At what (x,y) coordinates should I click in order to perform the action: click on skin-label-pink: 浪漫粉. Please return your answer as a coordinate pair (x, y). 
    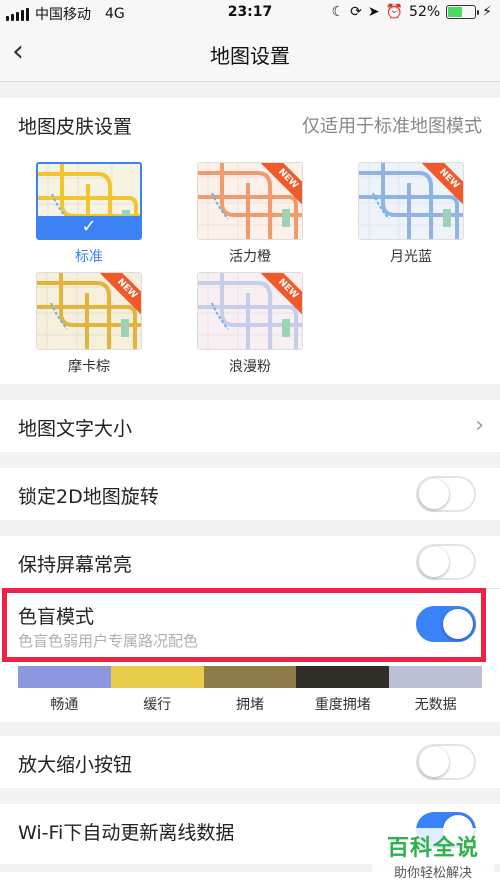
    Looking at the image, I should click on (250, 367).